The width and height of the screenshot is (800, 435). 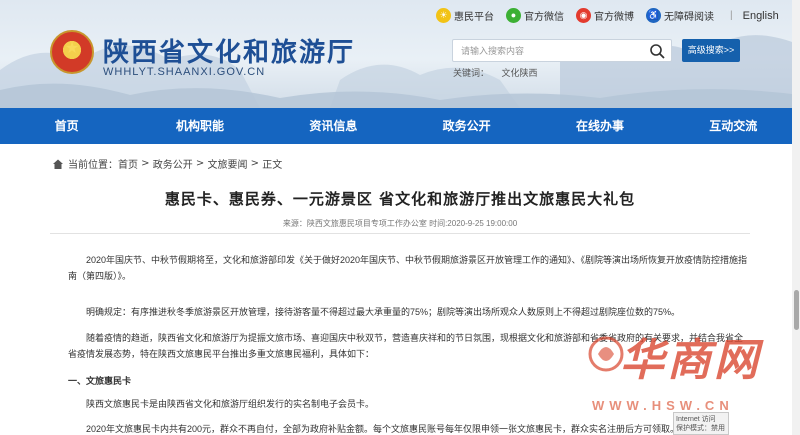 What do you see at coordinates (229, 50) in the screenshot?
I see `site-title: 陕西省文化和旅游厅` at bounding box center [229, 50].